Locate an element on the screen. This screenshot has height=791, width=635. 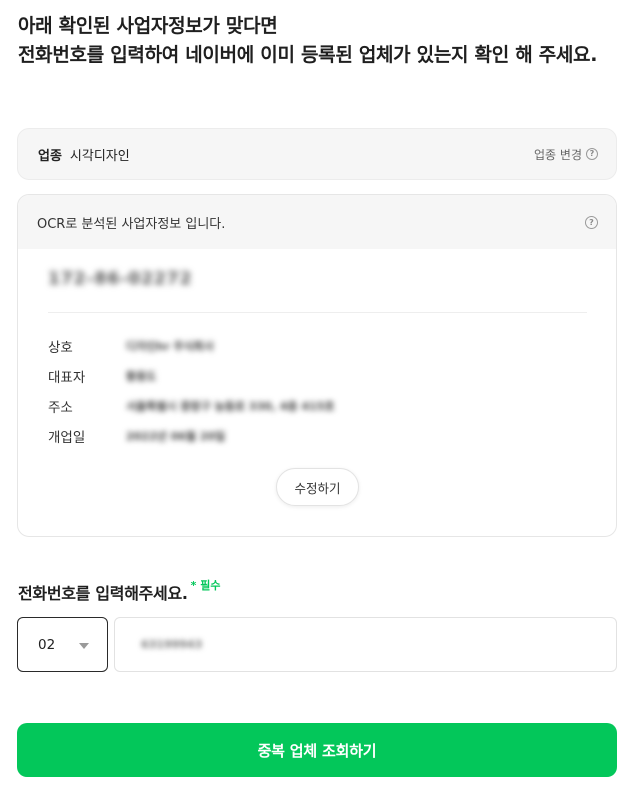
ocr-card-header: OCR로 분석된 사업자정보 입니다. ? is located at coordinates (317, 222).